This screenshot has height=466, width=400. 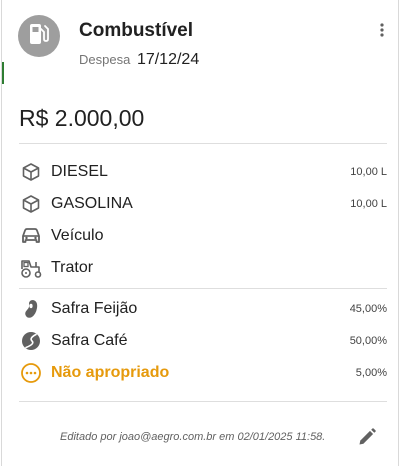 What do you see at coordinates (203, 236) in the screenshot?
I see `asset-row: Veículo` at bounding box center [203, 236].